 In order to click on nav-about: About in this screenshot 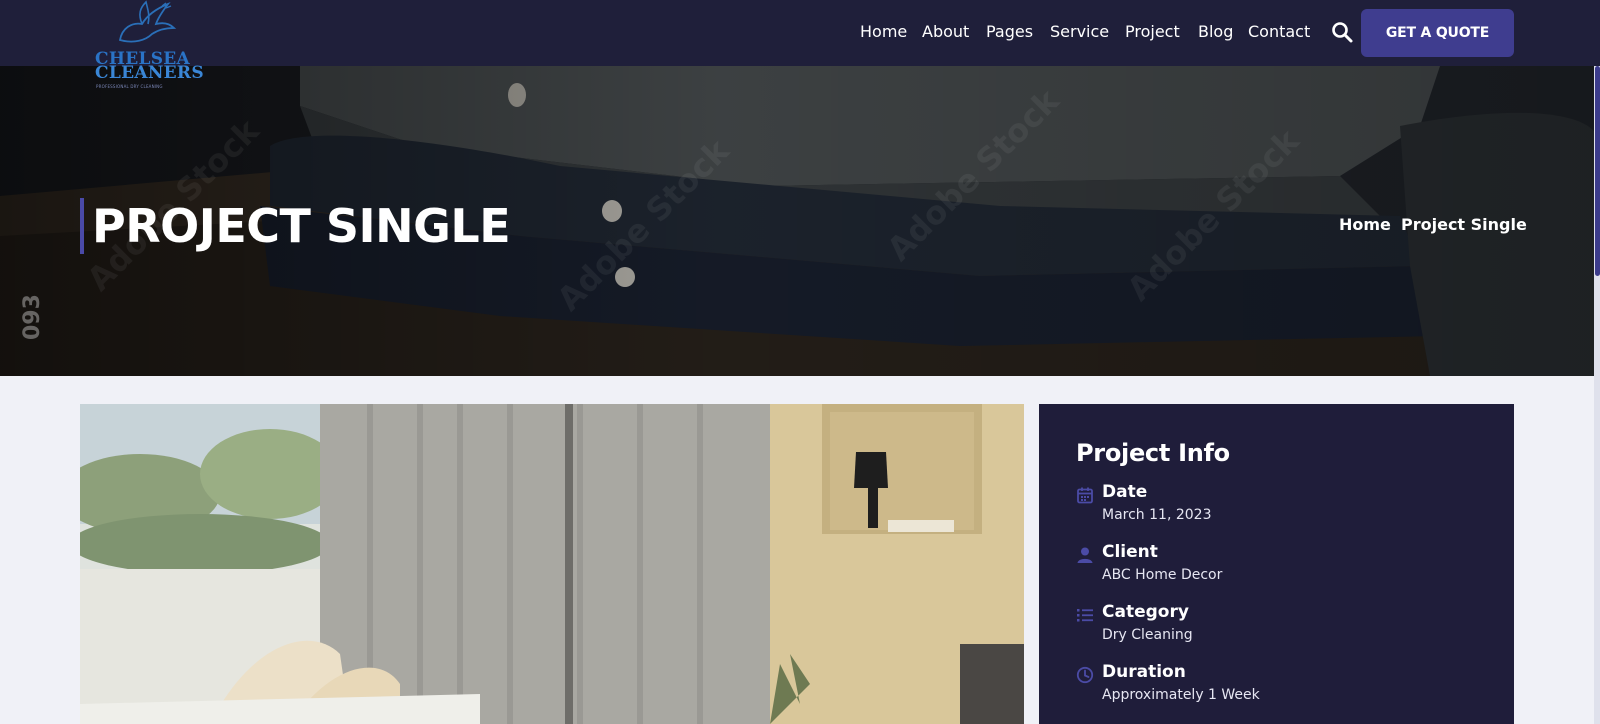, I will do `click(945, 31)`.